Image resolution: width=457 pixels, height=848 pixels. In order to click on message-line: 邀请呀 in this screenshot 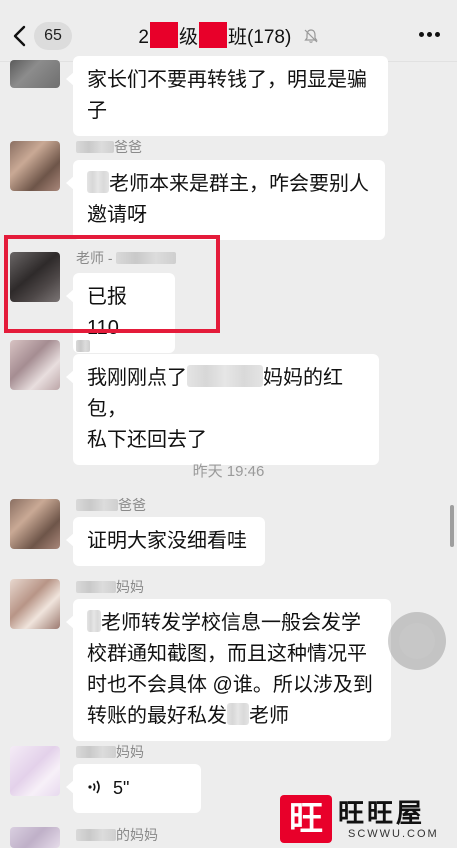, I will do `click(117, 215)`.